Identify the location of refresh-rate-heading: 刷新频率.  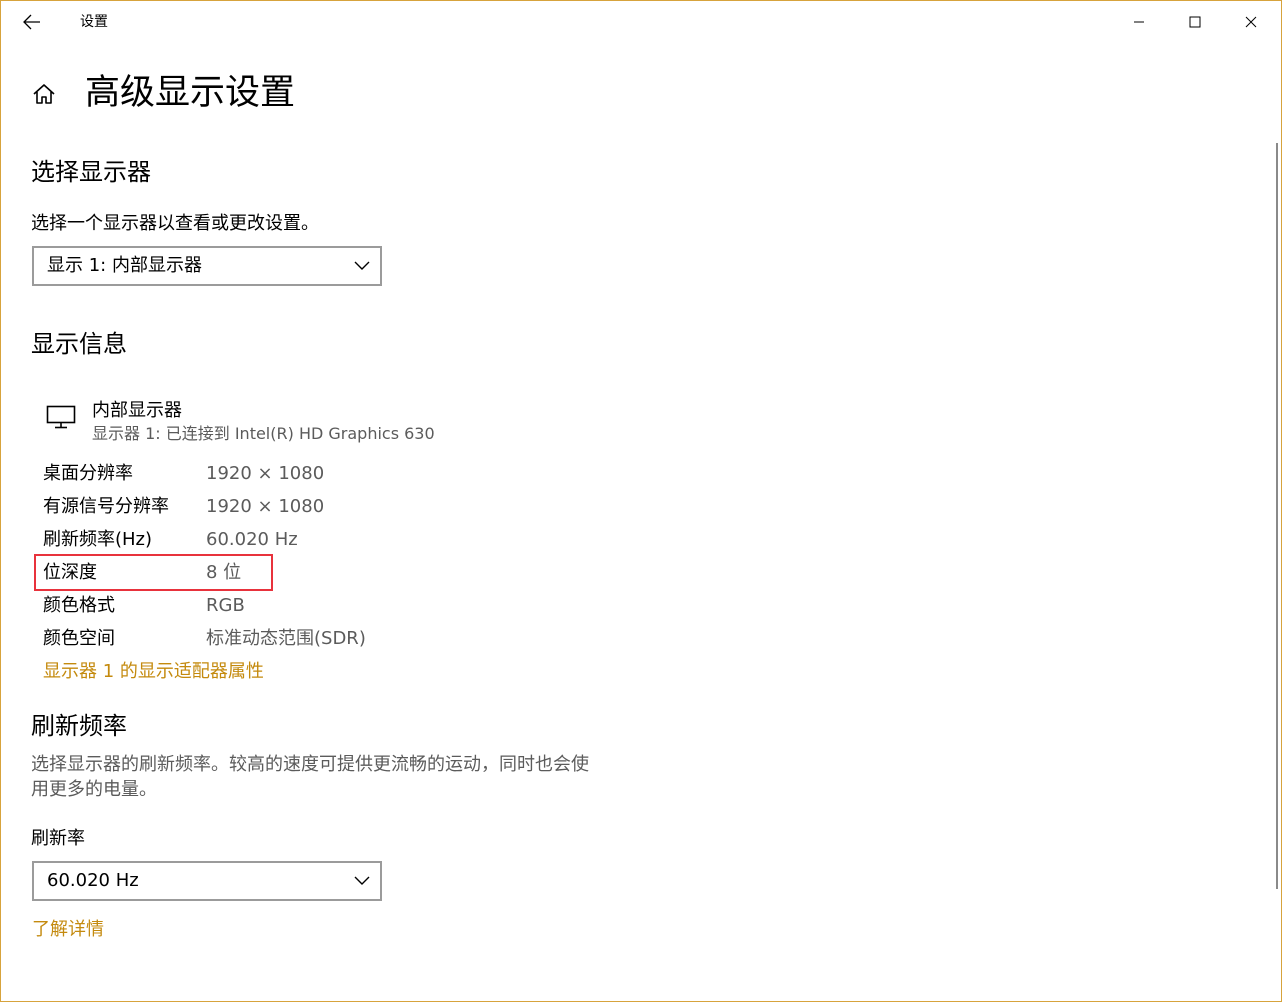
(79, 726).